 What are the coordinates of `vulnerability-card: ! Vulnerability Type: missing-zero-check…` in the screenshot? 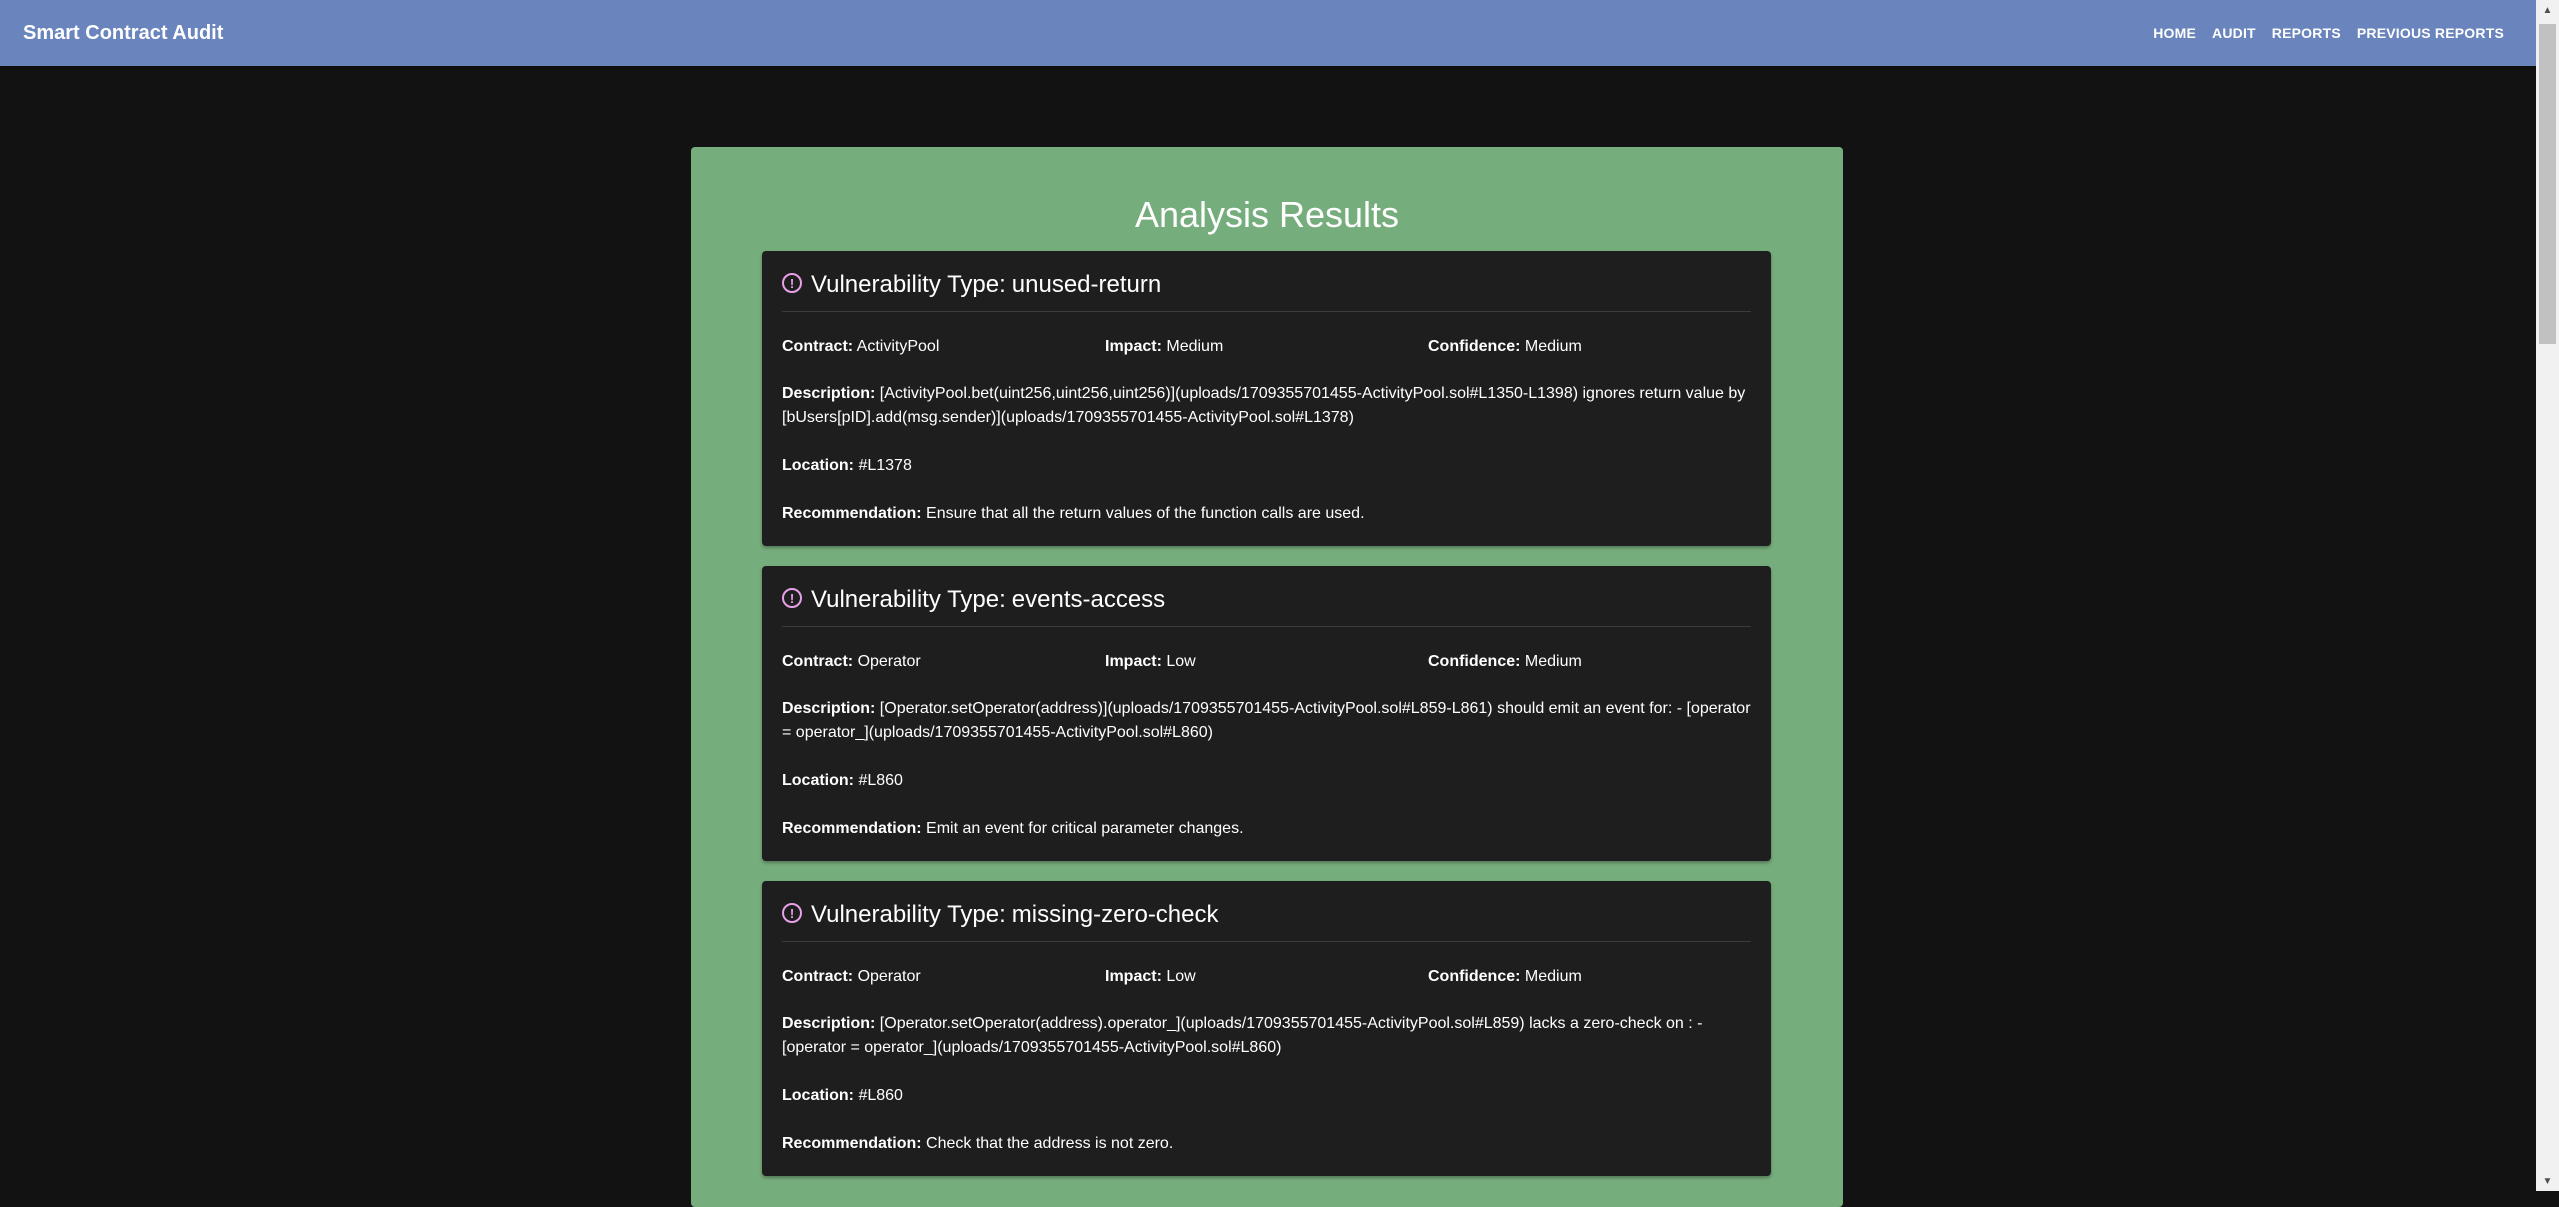 It's located at (1266, 1028).